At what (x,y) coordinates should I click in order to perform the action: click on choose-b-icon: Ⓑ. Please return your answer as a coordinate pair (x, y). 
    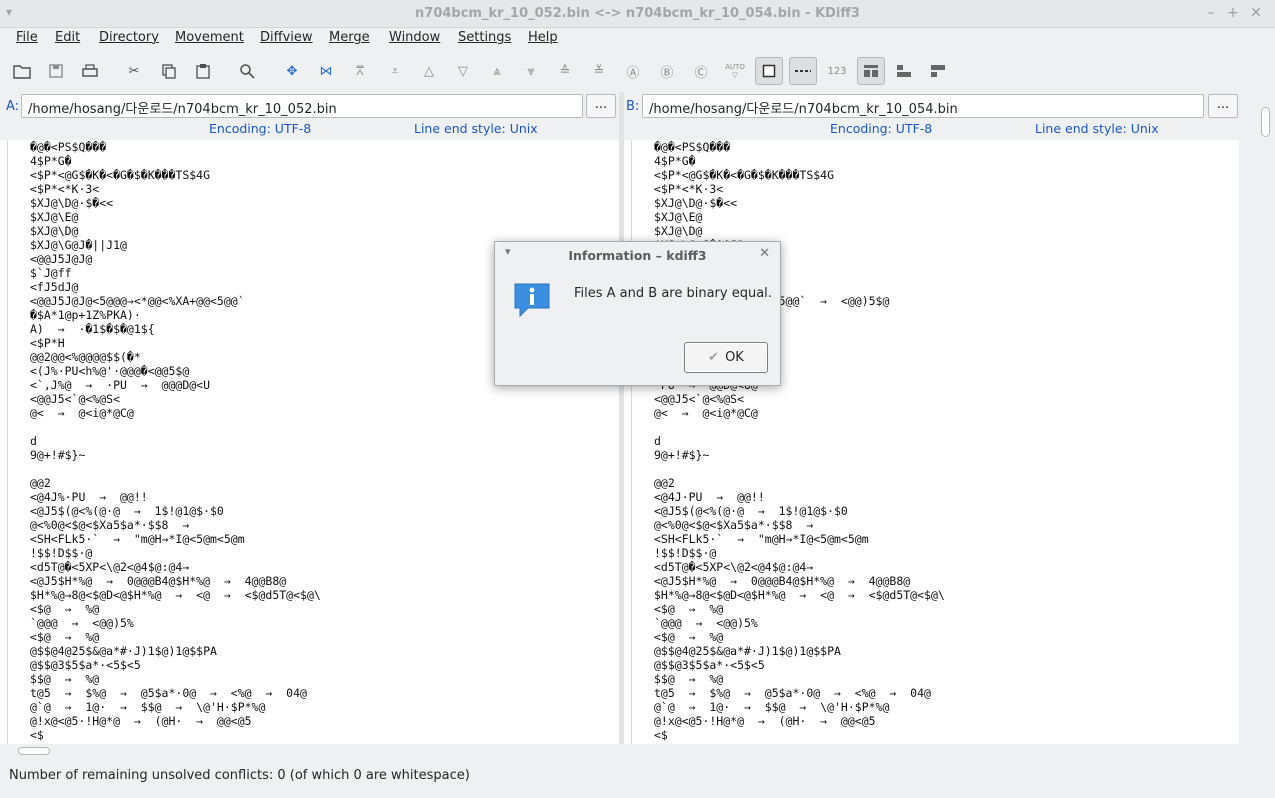
    Looking at the image, I should click on (667, 71).